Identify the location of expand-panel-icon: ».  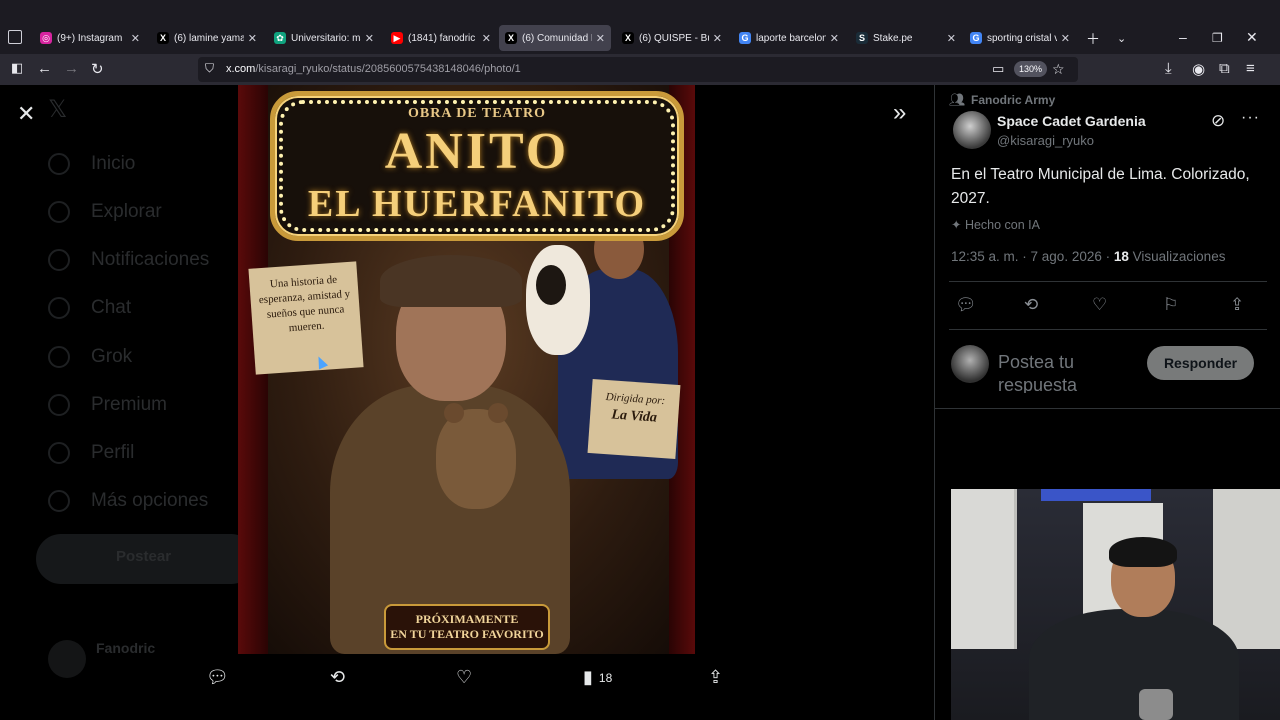
(899, 113).